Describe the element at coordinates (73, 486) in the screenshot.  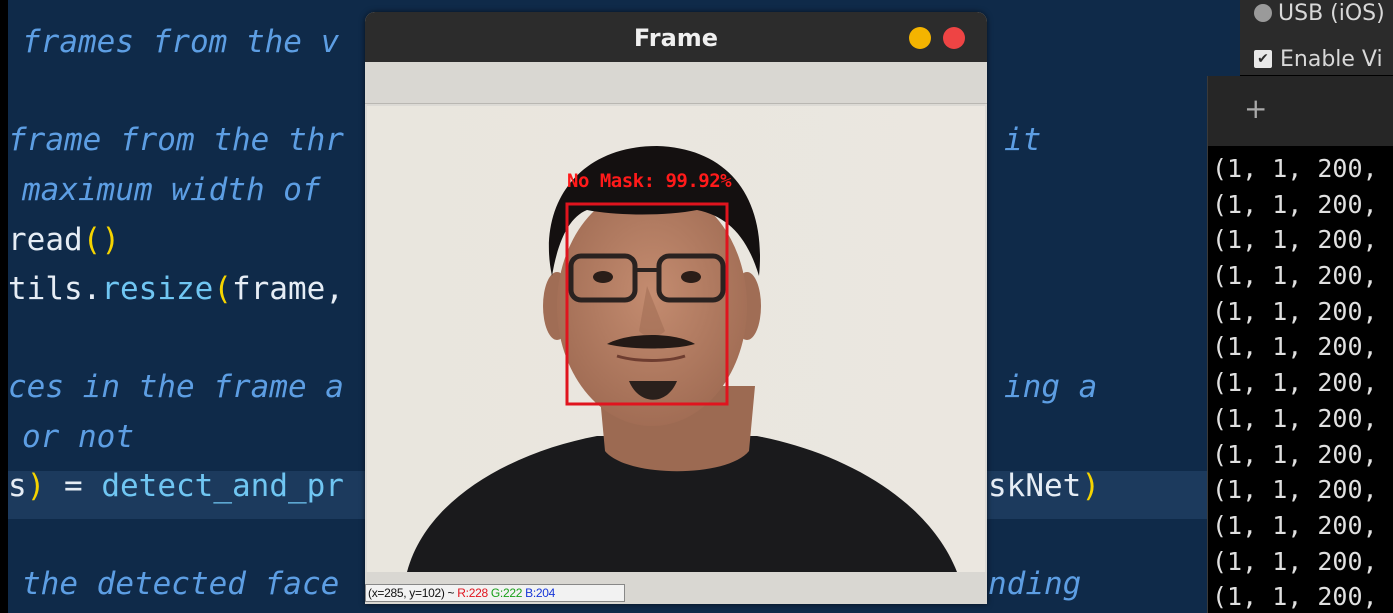
I see `code-token: =` at that location.